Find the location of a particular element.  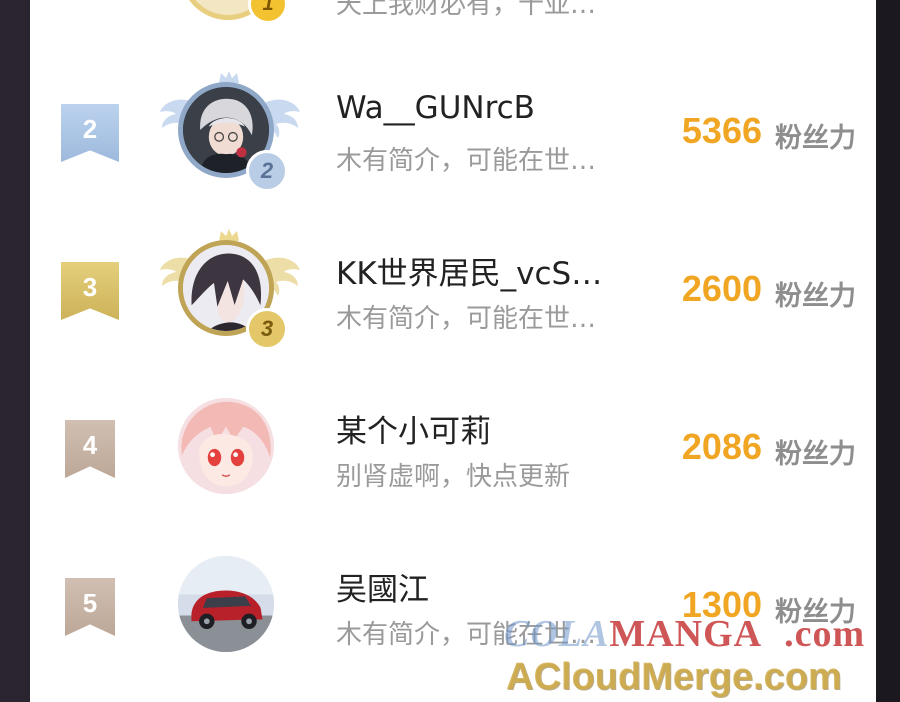

user-name: Wa__GUNrcB is located at coordinates (435, 108).